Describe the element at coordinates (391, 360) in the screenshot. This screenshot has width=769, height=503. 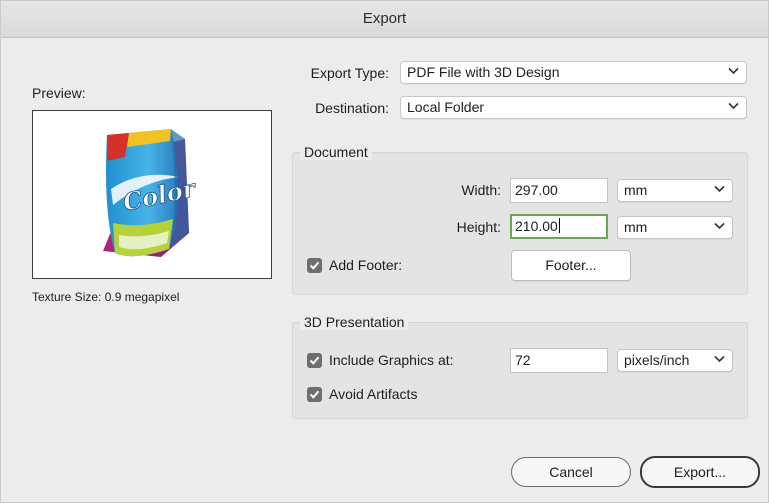
I see `include-graphics-label: Include Graphics at:` at that location.